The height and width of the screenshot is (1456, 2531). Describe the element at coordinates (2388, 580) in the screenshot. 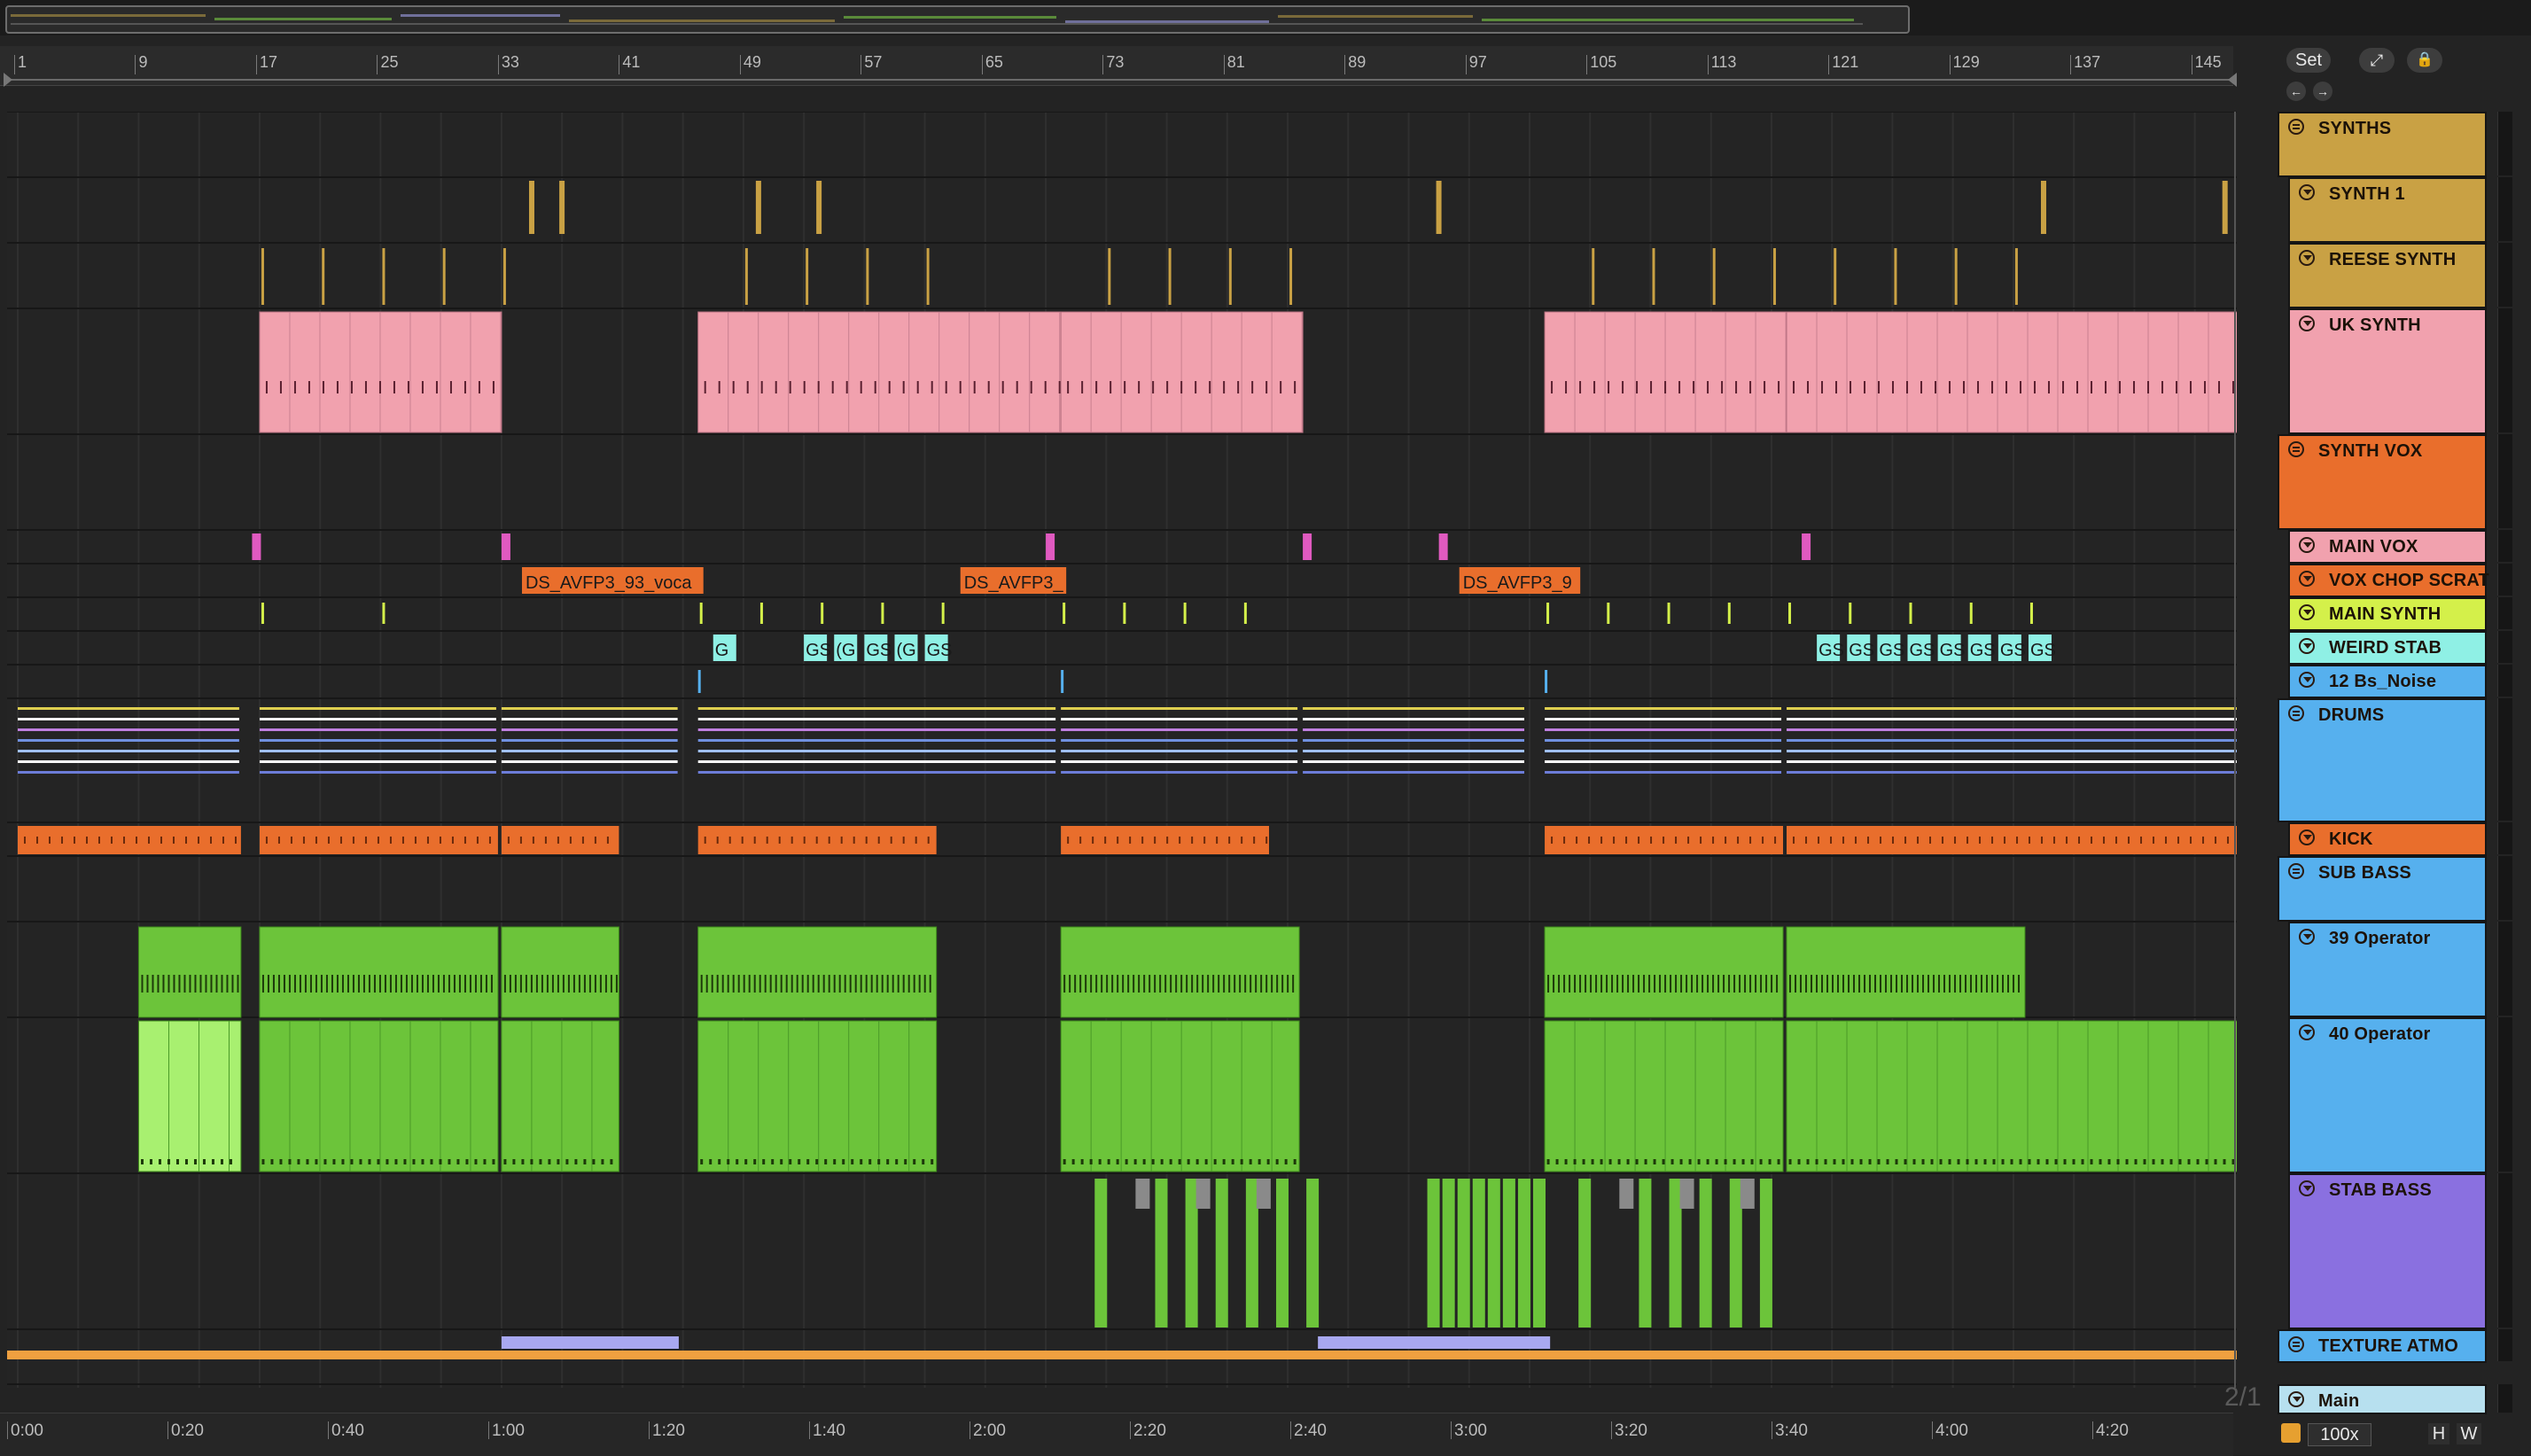

I see `track-header-vox-chop-scrat: VOX CHOP SCRAT` at that location.